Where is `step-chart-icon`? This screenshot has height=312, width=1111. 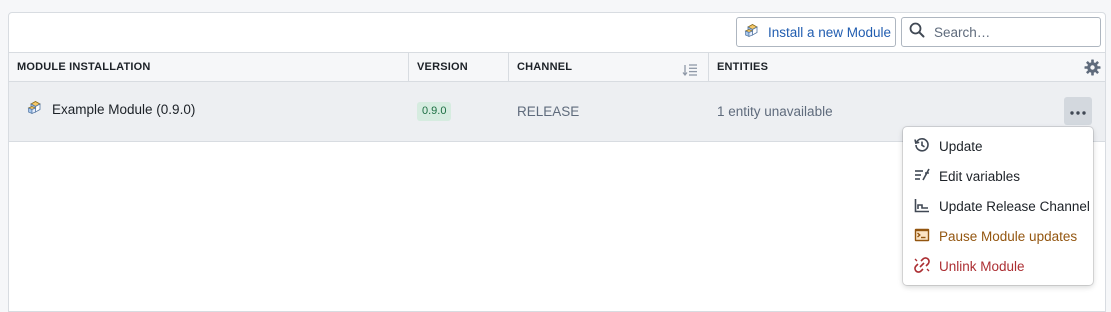
step-chart-icon is located at coordinates (922, 206).